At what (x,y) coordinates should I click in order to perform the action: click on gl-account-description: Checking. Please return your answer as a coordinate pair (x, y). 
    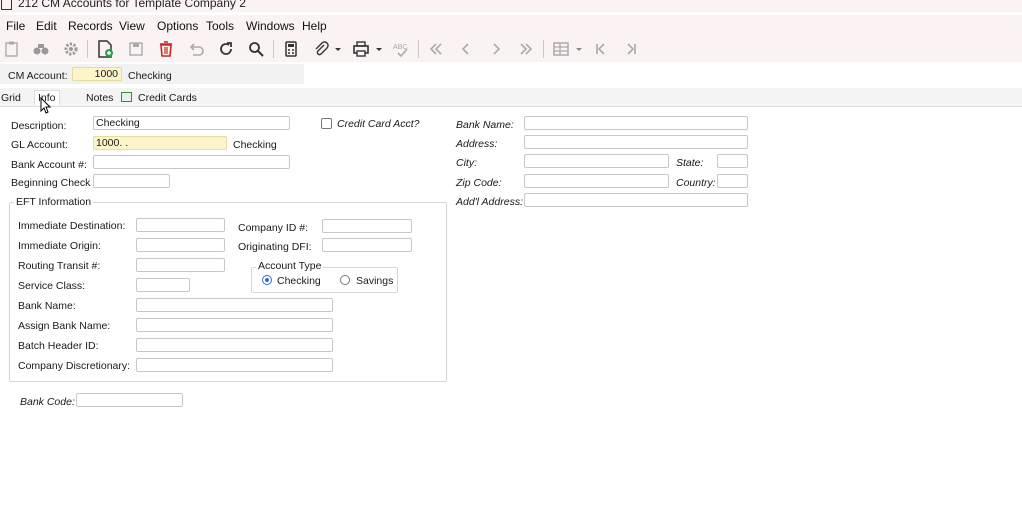
    Looking at the image, I should click on (255, 145).